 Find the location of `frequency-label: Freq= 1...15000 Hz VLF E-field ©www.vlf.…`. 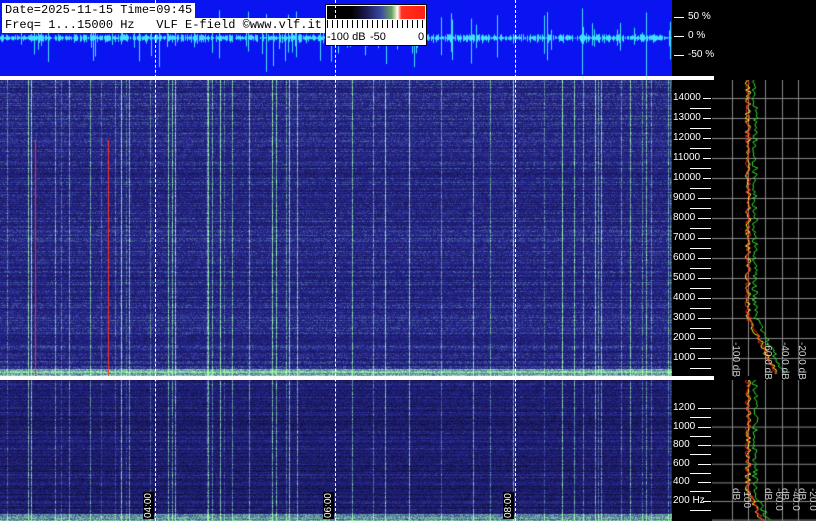

frequency-label: Freq= 1...15000 Hz VLF E-field ©www.vlf.… is located at coordinates (163, 25).